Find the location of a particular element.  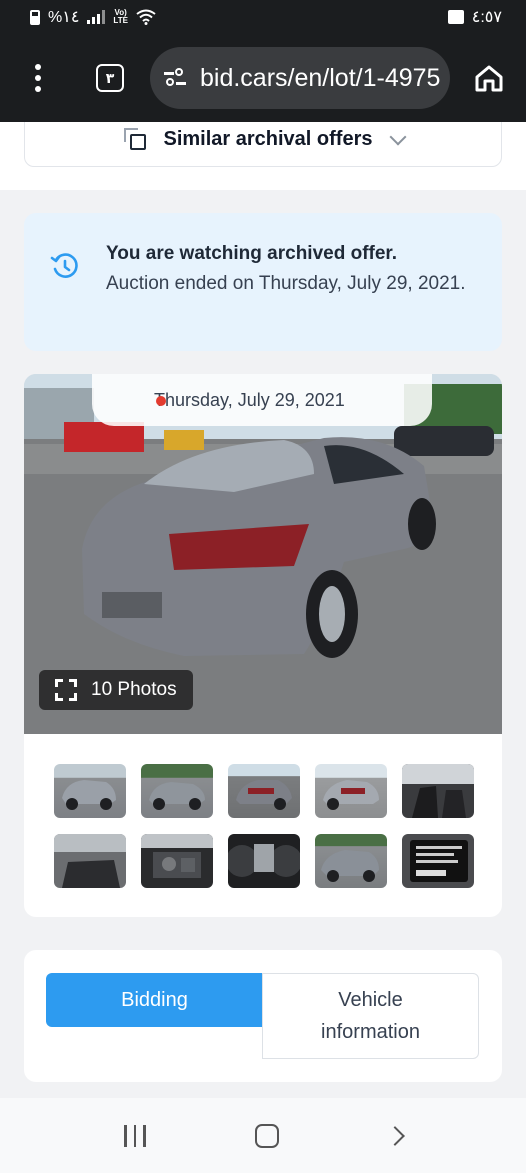

chevron-down-icon is located at coordinates (398, 136).